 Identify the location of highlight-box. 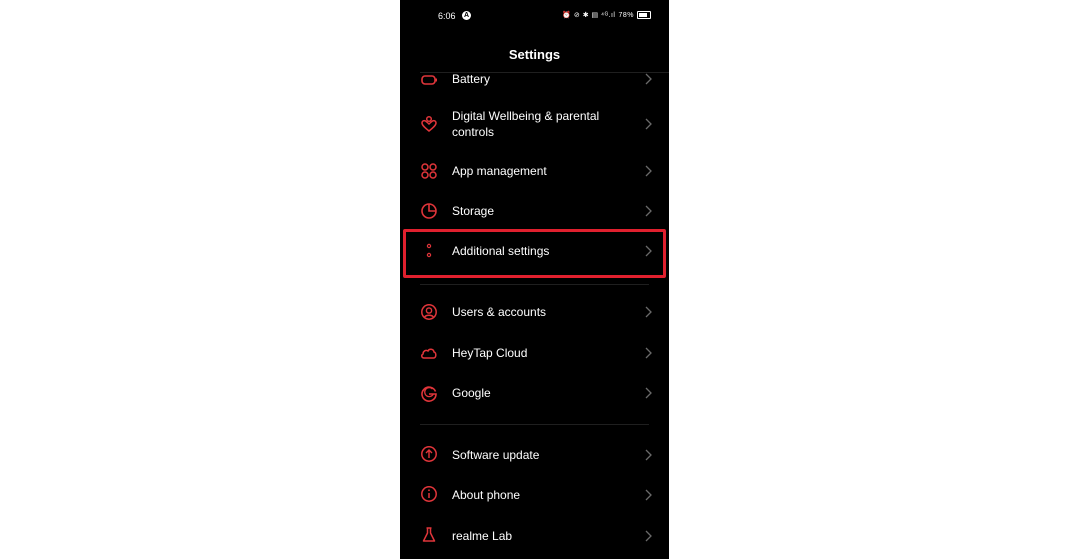
(534, 253).